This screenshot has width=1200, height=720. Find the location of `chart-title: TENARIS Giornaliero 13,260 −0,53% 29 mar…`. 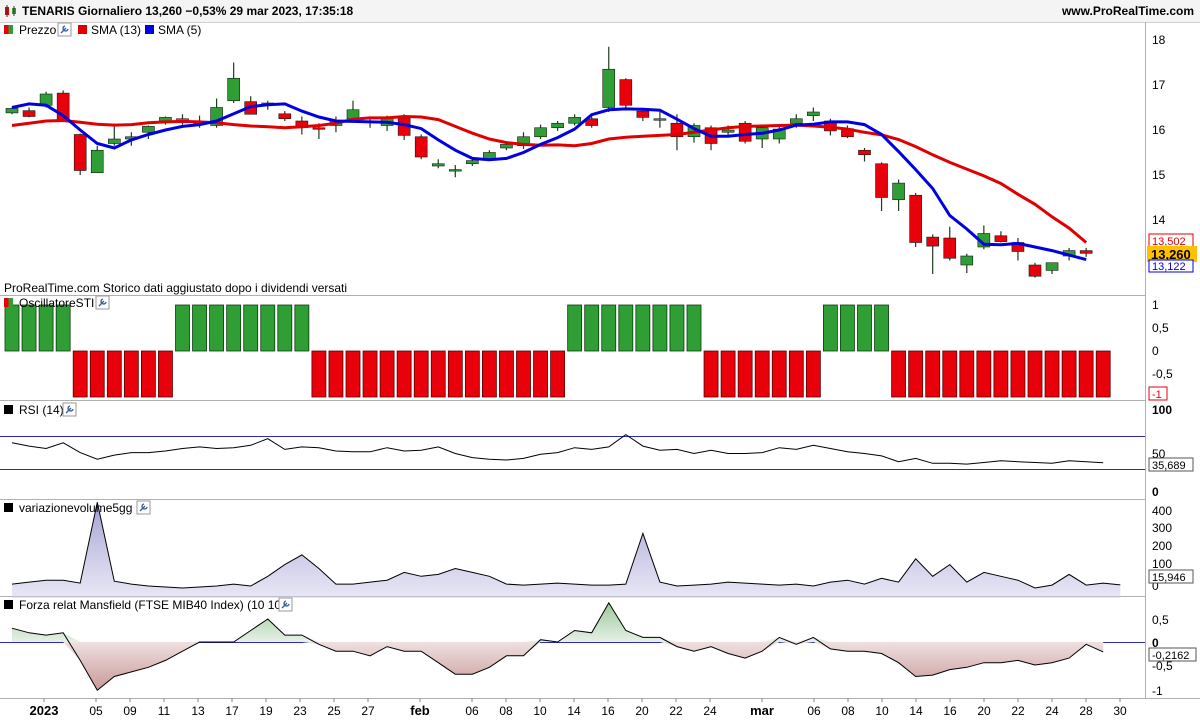

chart-title: TENARIS Giornaliero 13,260 −0,53% 29 mar… is located at coordinates (188, 11).